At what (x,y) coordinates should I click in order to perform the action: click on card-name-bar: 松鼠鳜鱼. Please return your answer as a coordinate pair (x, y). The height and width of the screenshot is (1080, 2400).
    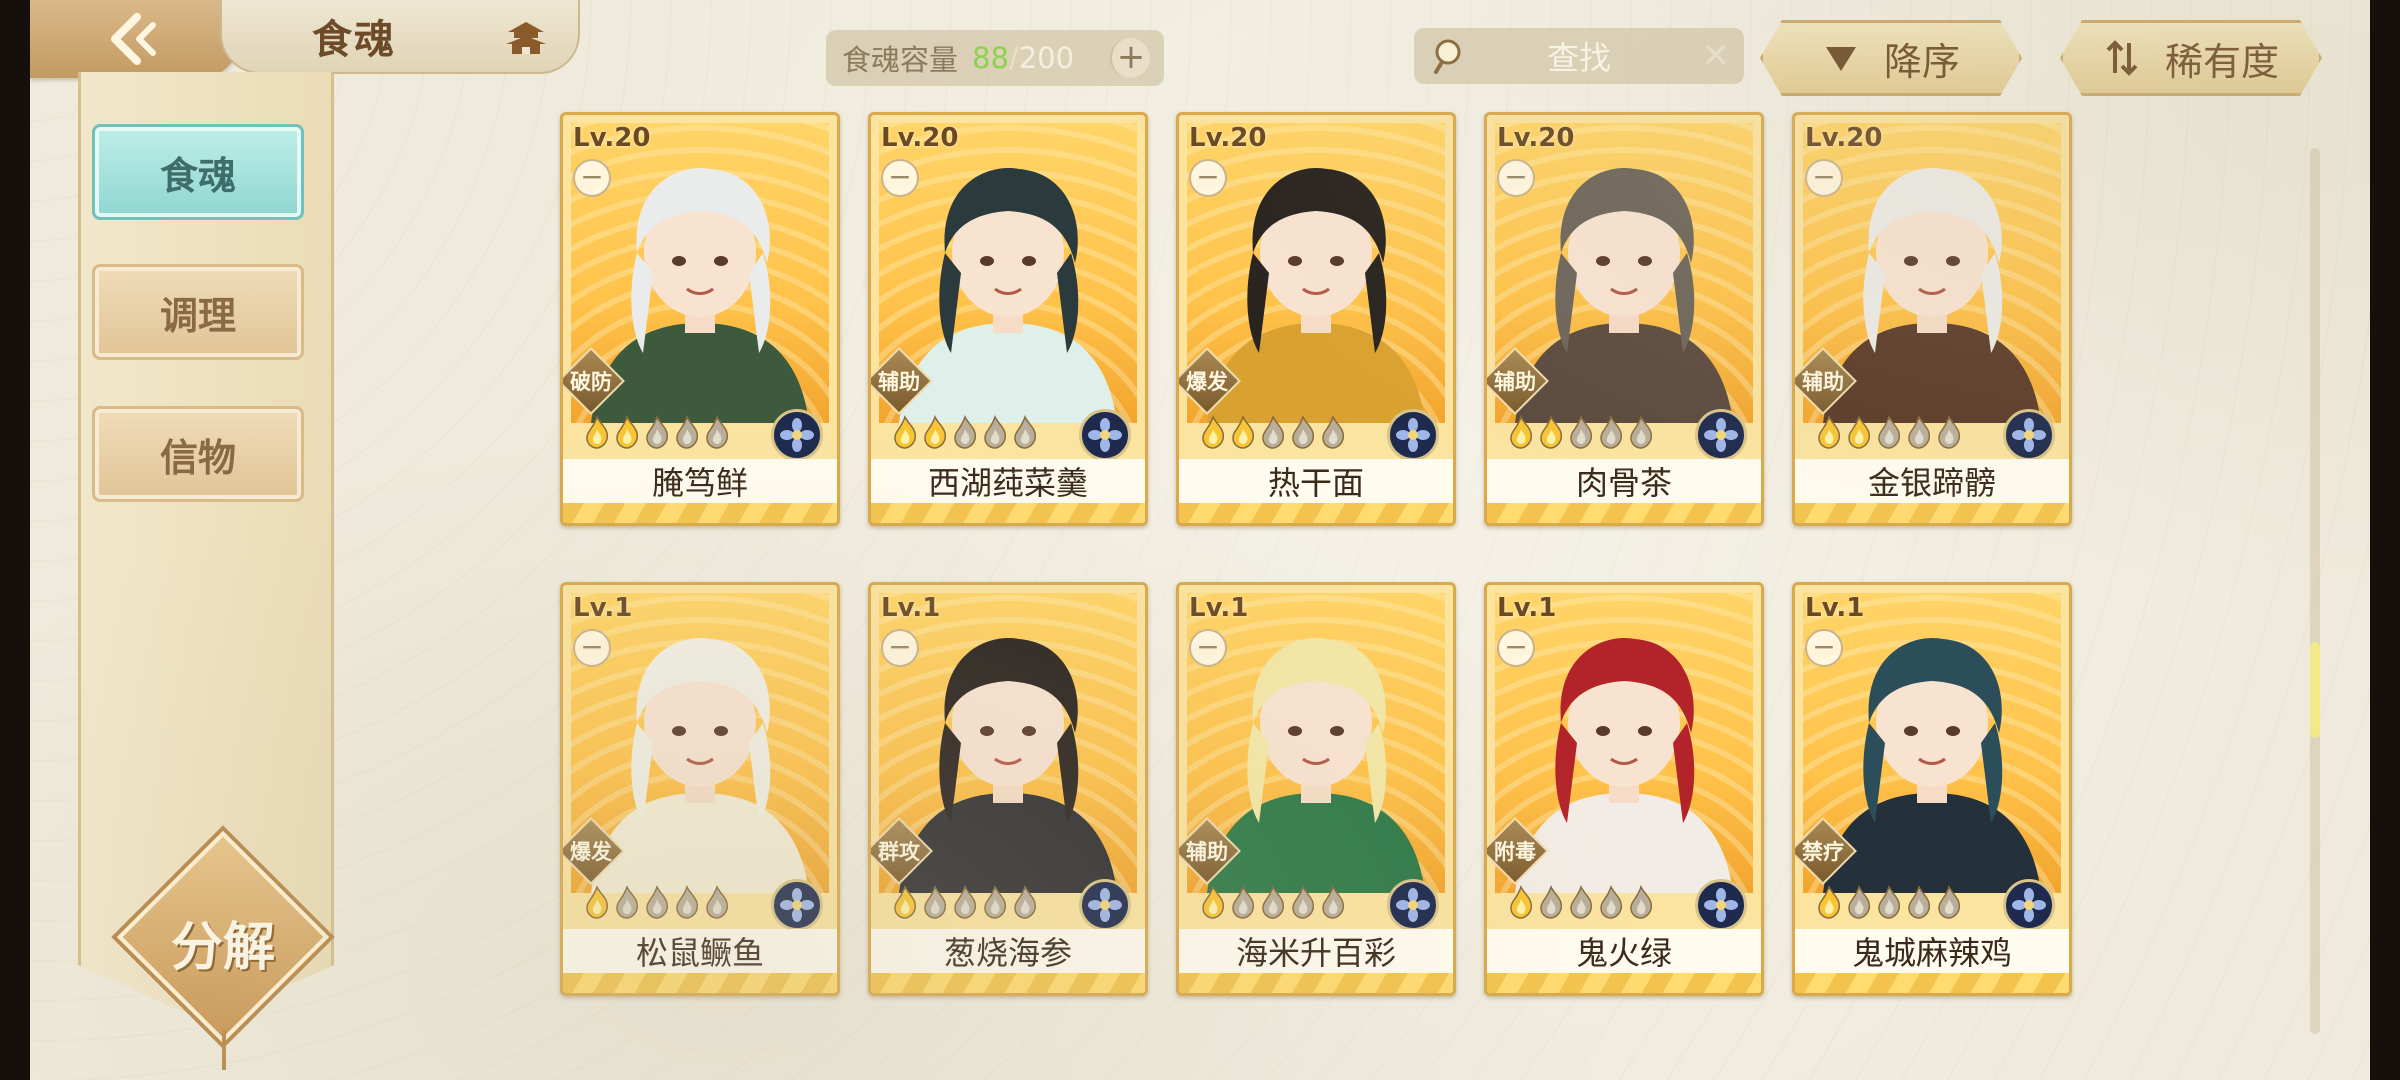
    Looking at the image, I should click on (700, 951).